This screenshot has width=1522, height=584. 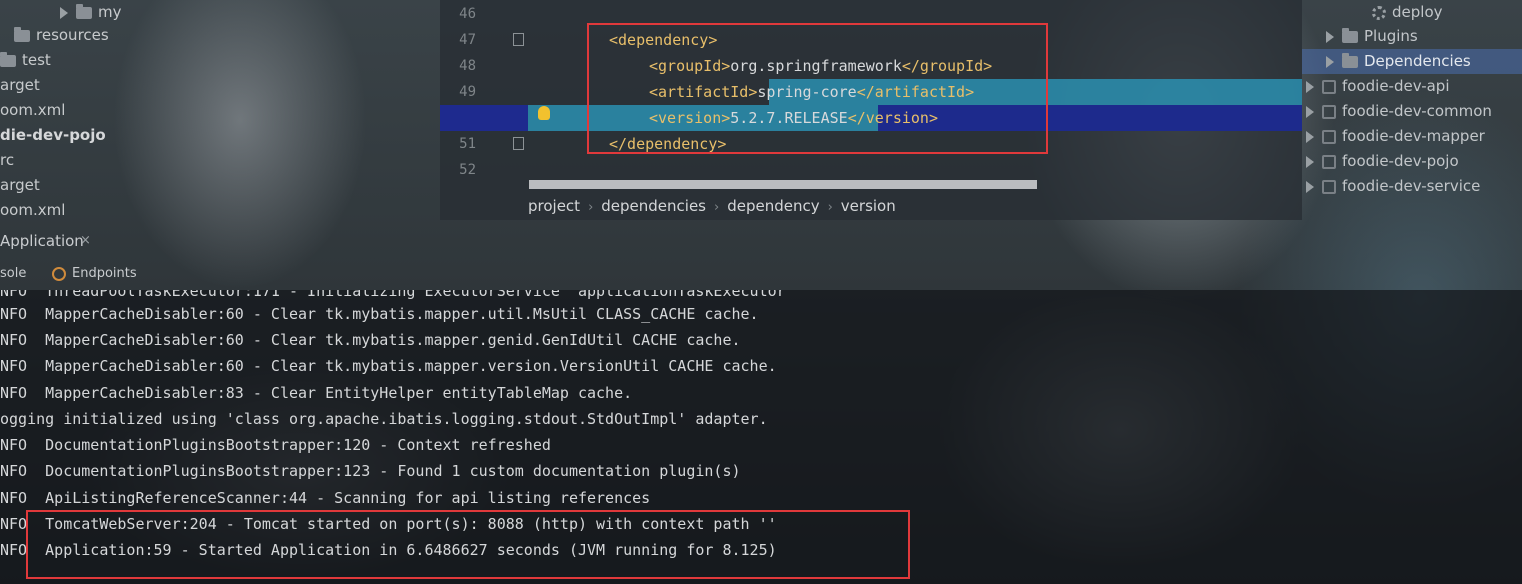 I want to click on lightbulb-icon, so click(x=544, y=113).